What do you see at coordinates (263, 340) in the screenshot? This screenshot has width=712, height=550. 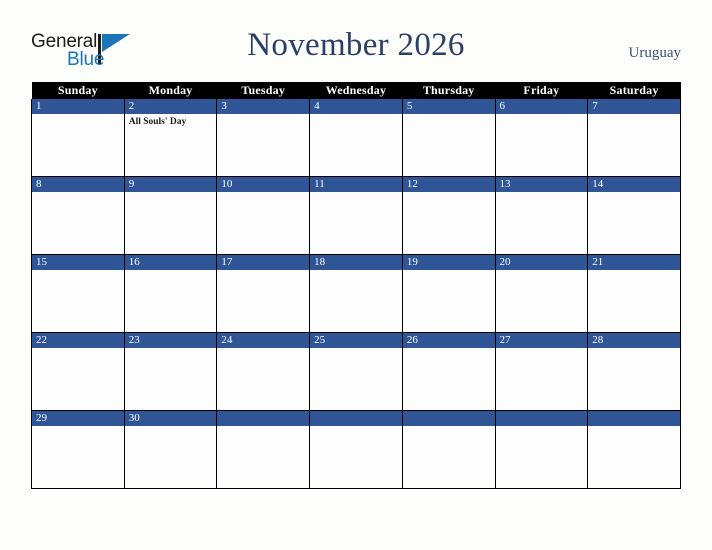 I see `day-number: 24` at bounding box center [263, 340].